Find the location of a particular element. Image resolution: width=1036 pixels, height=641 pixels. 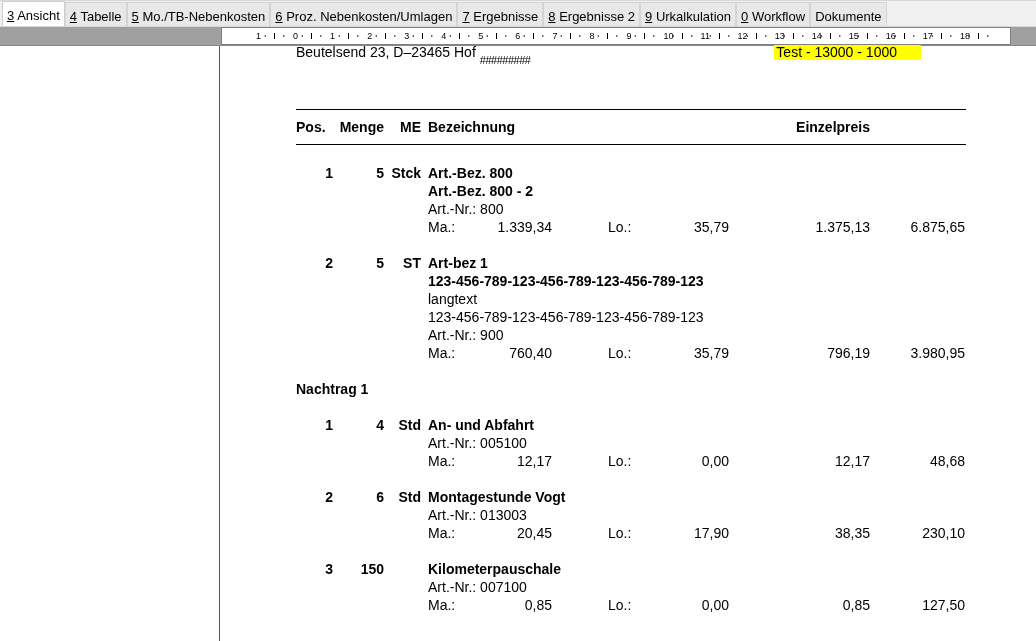

ruler-number: 10 is located at coordinates (668, 36).